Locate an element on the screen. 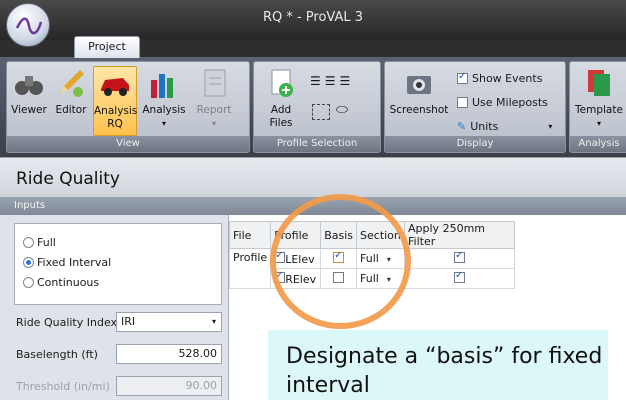 This screenshot has width=626, height=400. radio-full: Full is located at coordinates (39, 242).